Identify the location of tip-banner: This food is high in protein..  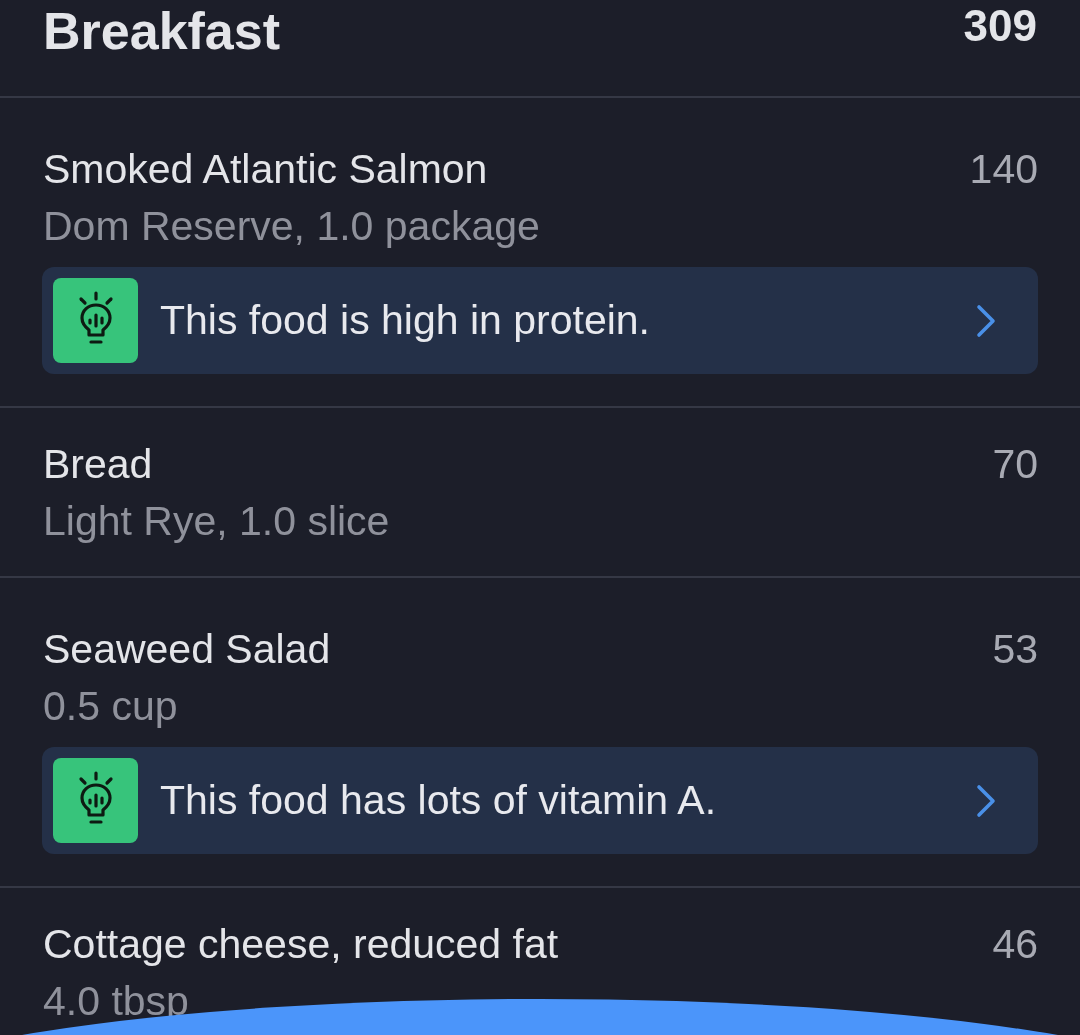
(540, 320).